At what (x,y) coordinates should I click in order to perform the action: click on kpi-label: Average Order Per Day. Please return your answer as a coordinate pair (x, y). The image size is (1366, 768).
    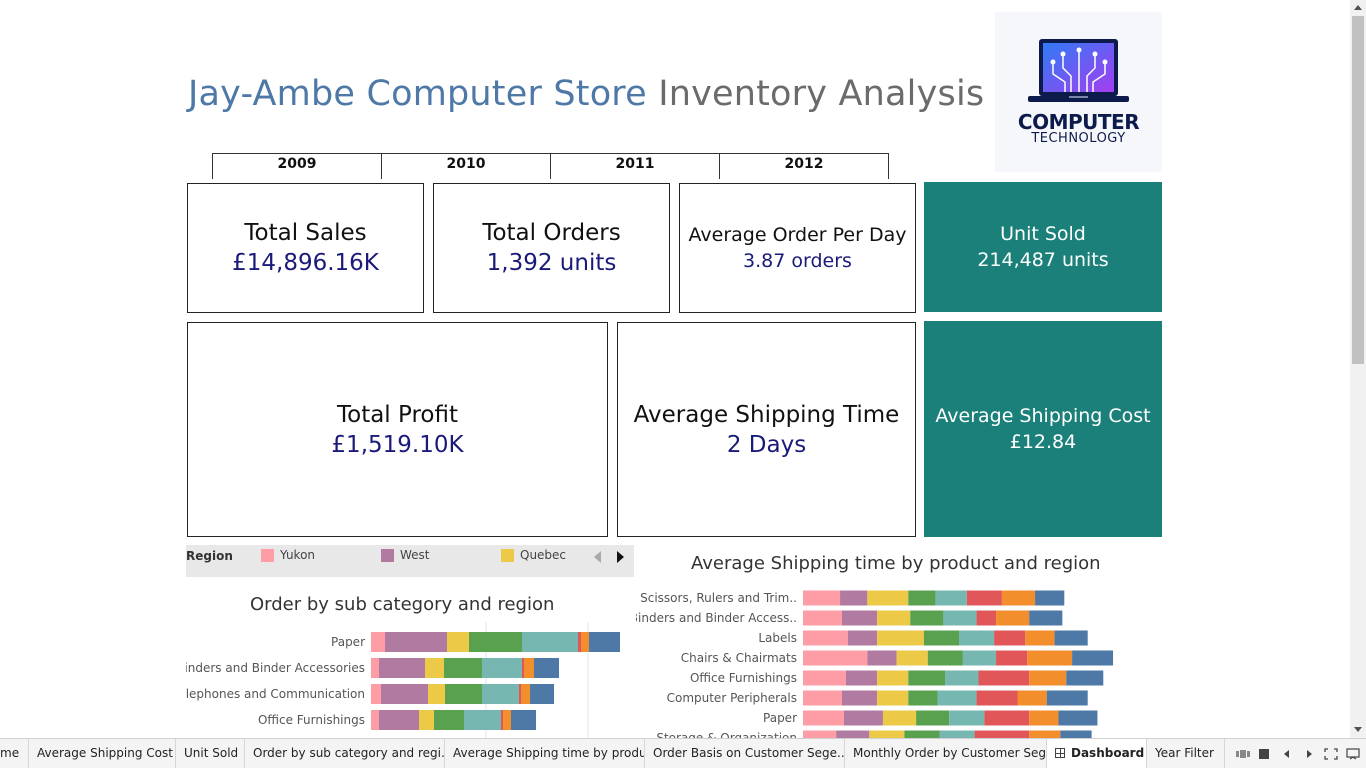
    Looking at the image, I should click on (797, 235).